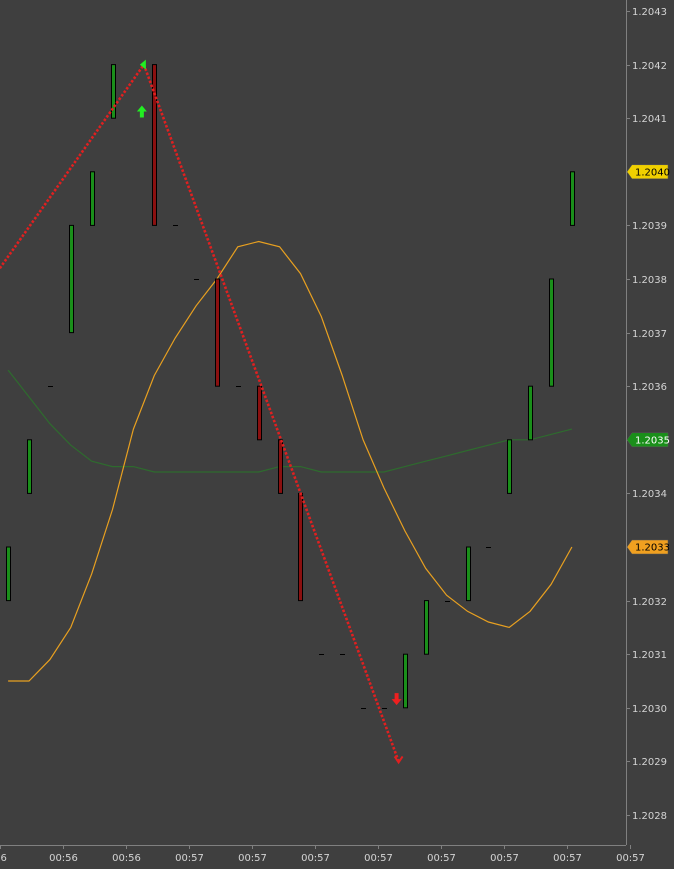 The height and width of the screenshot is (869, 674). I want to click on y-tick-label: 1.2030, so click(649, 709).